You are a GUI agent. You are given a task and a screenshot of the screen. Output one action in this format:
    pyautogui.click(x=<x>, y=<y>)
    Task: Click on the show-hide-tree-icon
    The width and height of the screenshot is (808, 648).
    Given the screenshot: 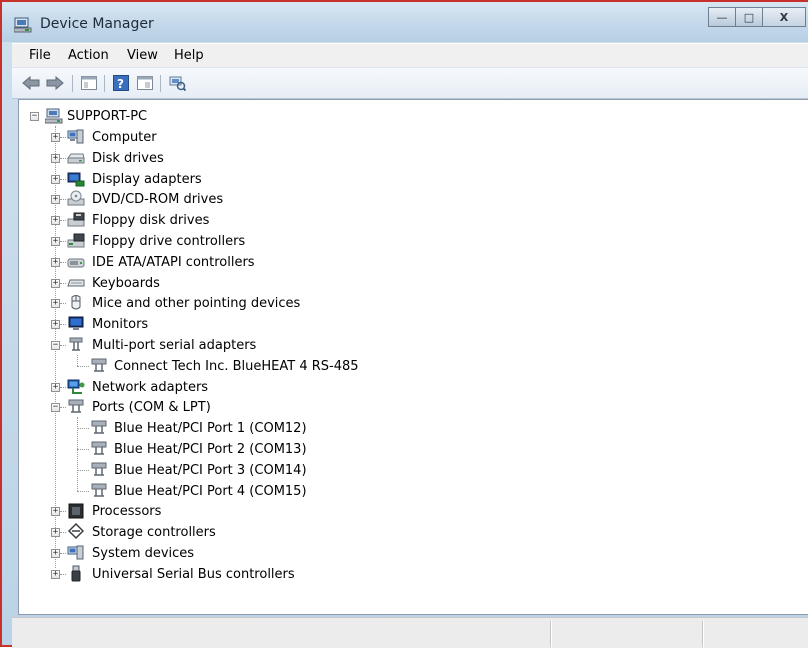 What is the action you would take?
    pyautogui.click(x=89, y=83)
    